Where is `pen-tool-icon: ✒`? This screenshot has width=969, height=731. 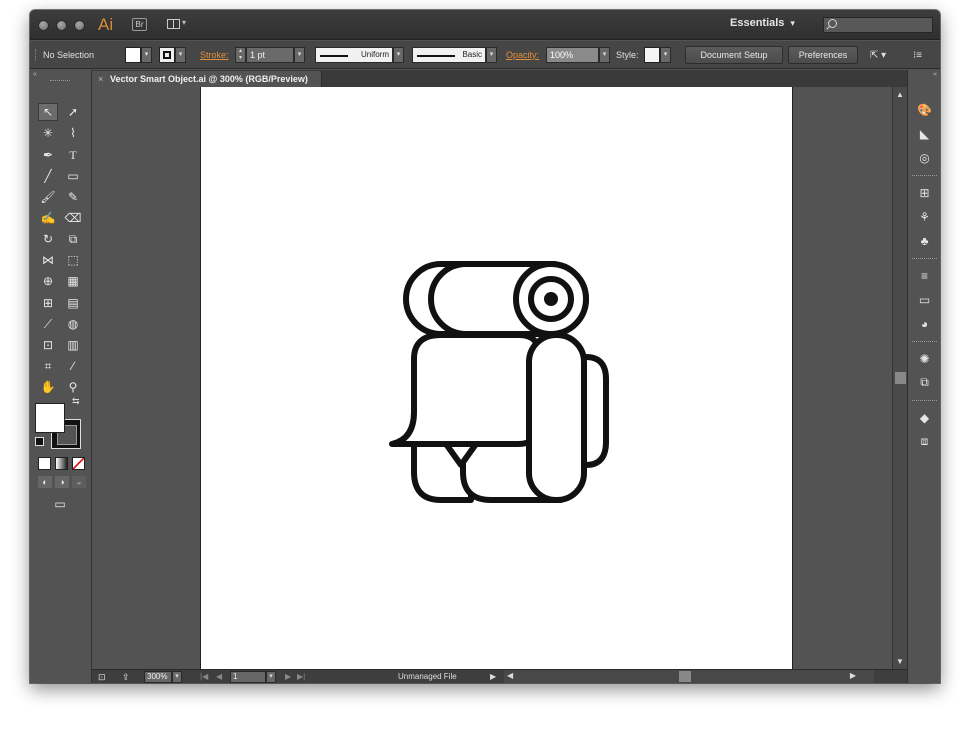 pen-tool-icon: ✒ is located at coordinates (48, 155).